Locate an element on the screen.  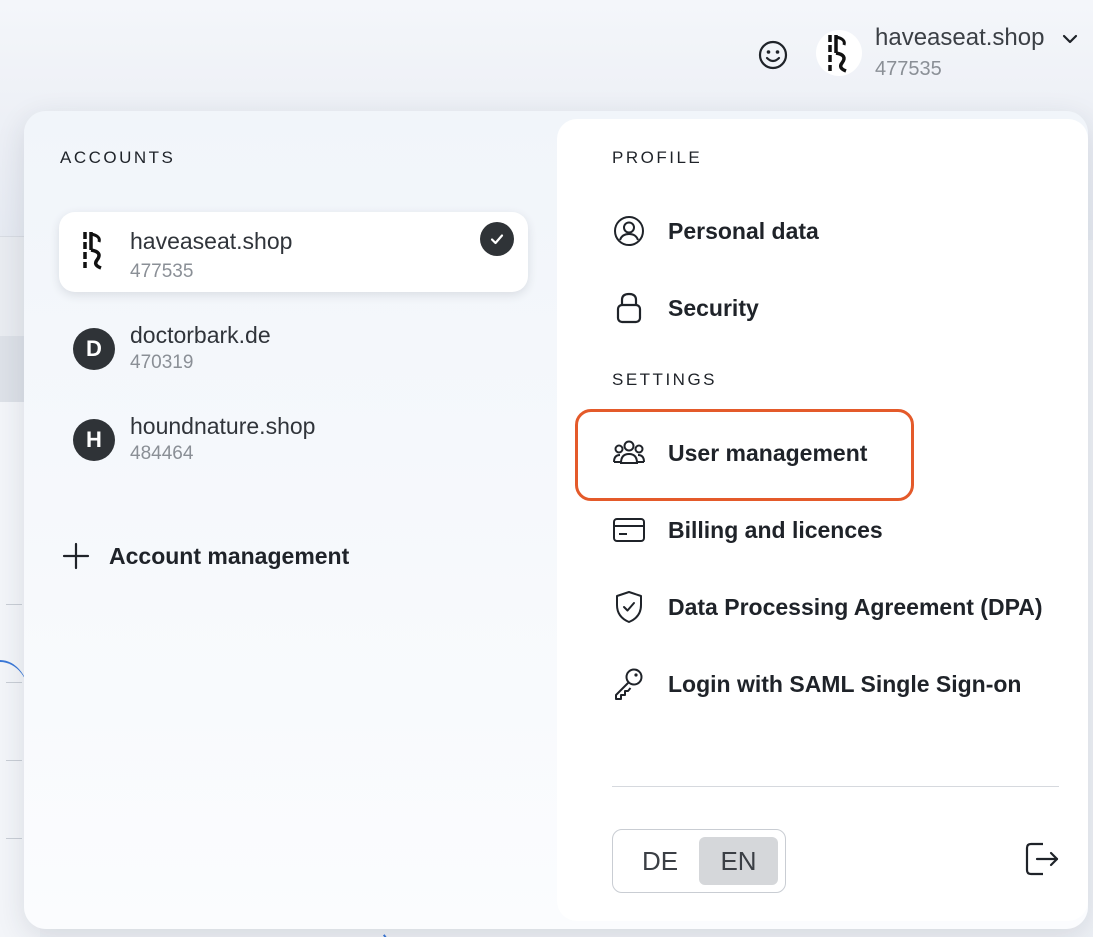
account-name: doctorbark.de is located at coordinates (200, 335).